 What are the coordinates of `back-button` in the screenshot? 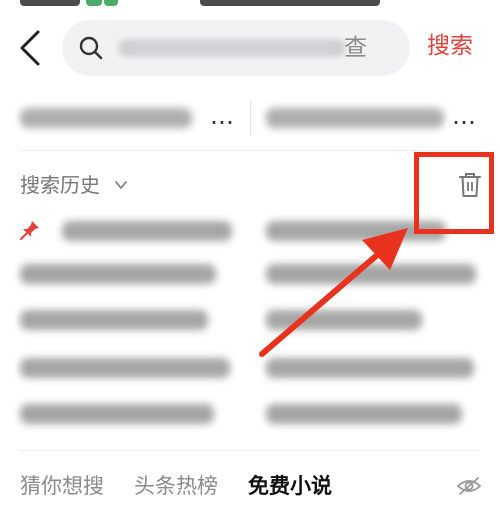 It's located at (31, 48).